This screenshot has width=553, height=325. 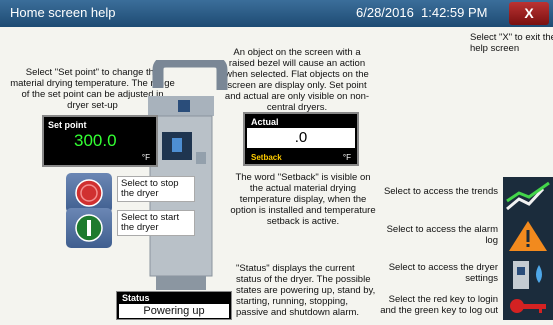 I want to click on trends-help-text: Select to access the trends, so click(x=440, y=191).